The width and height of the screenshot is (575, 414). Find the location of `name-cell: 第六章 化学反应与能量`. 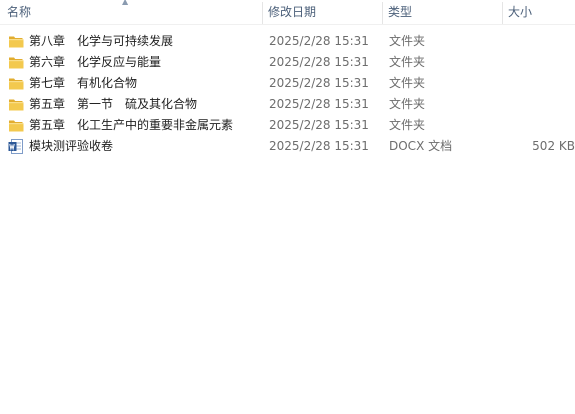

name-cell: 第六章 化学反应与能量 is located at coordinates (134, 62).